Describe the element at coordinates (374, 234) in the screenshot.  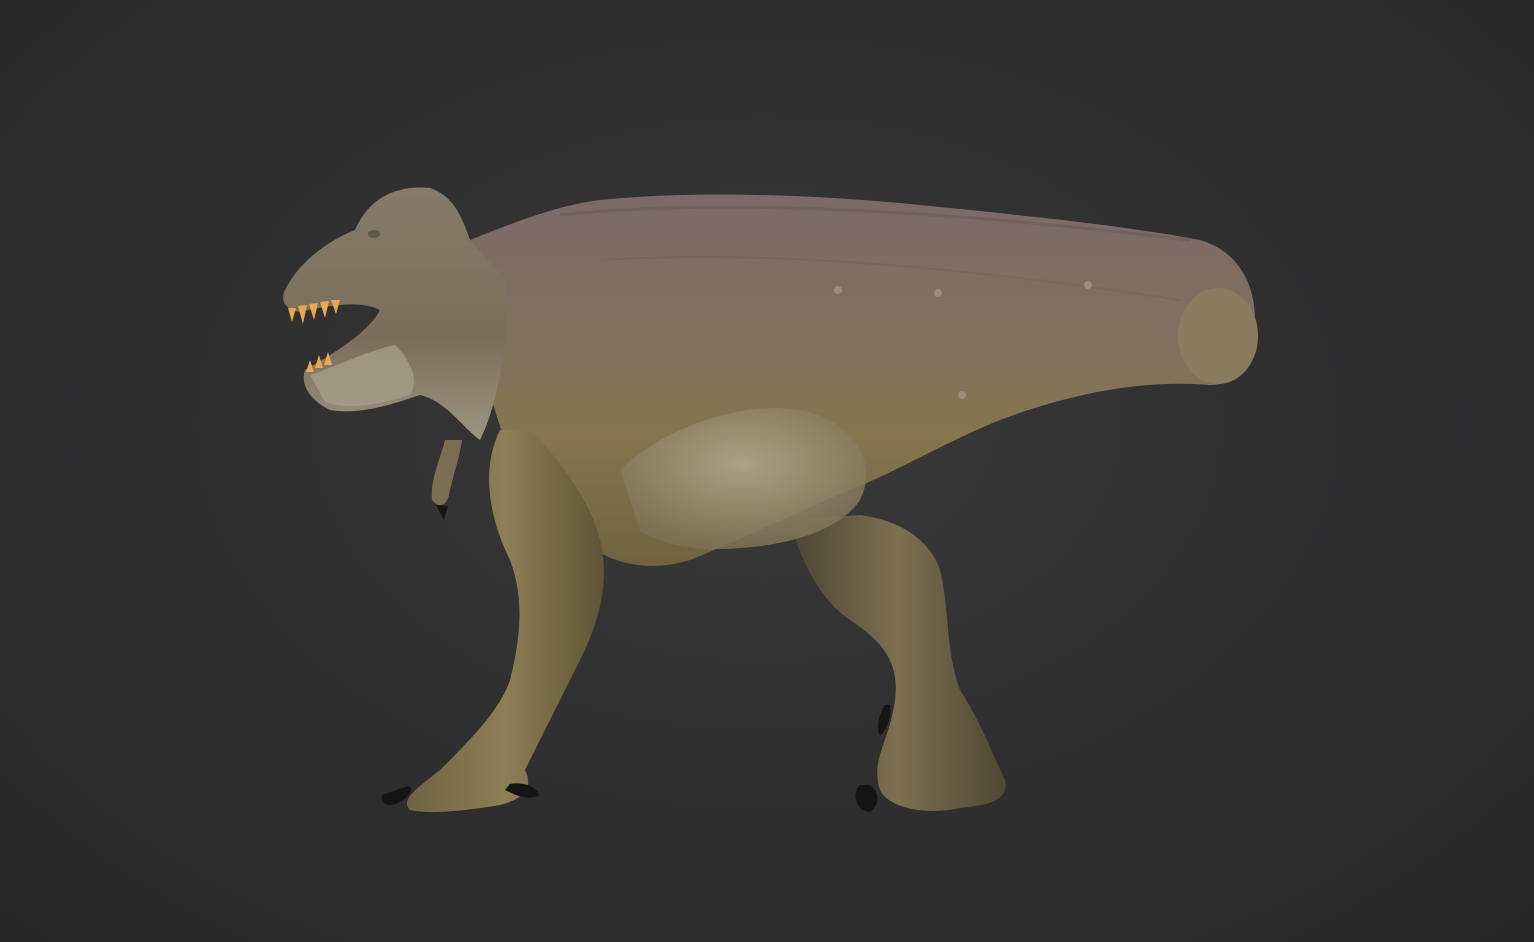
I see `eye` at that location.